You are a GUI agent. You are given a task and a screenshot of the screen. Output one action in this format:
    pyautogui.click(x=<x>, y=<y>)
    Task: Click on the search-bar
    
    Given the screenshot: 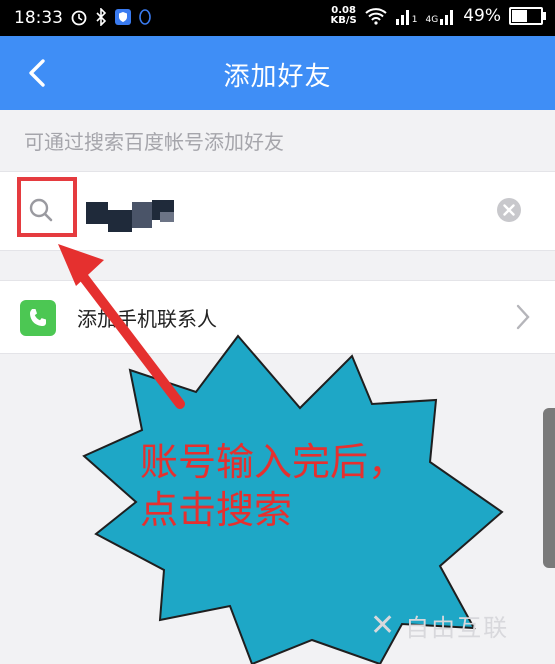 What is the action you would take?
    pyautogui.click(x=277, y=211)
    